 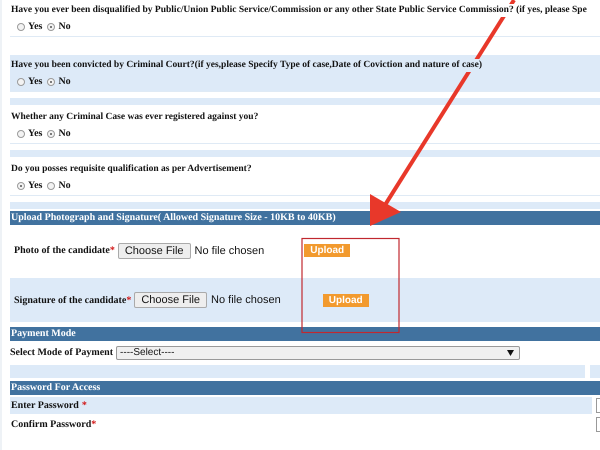 I want to click on section-header: Password For Access, so click(x=305, y=388).